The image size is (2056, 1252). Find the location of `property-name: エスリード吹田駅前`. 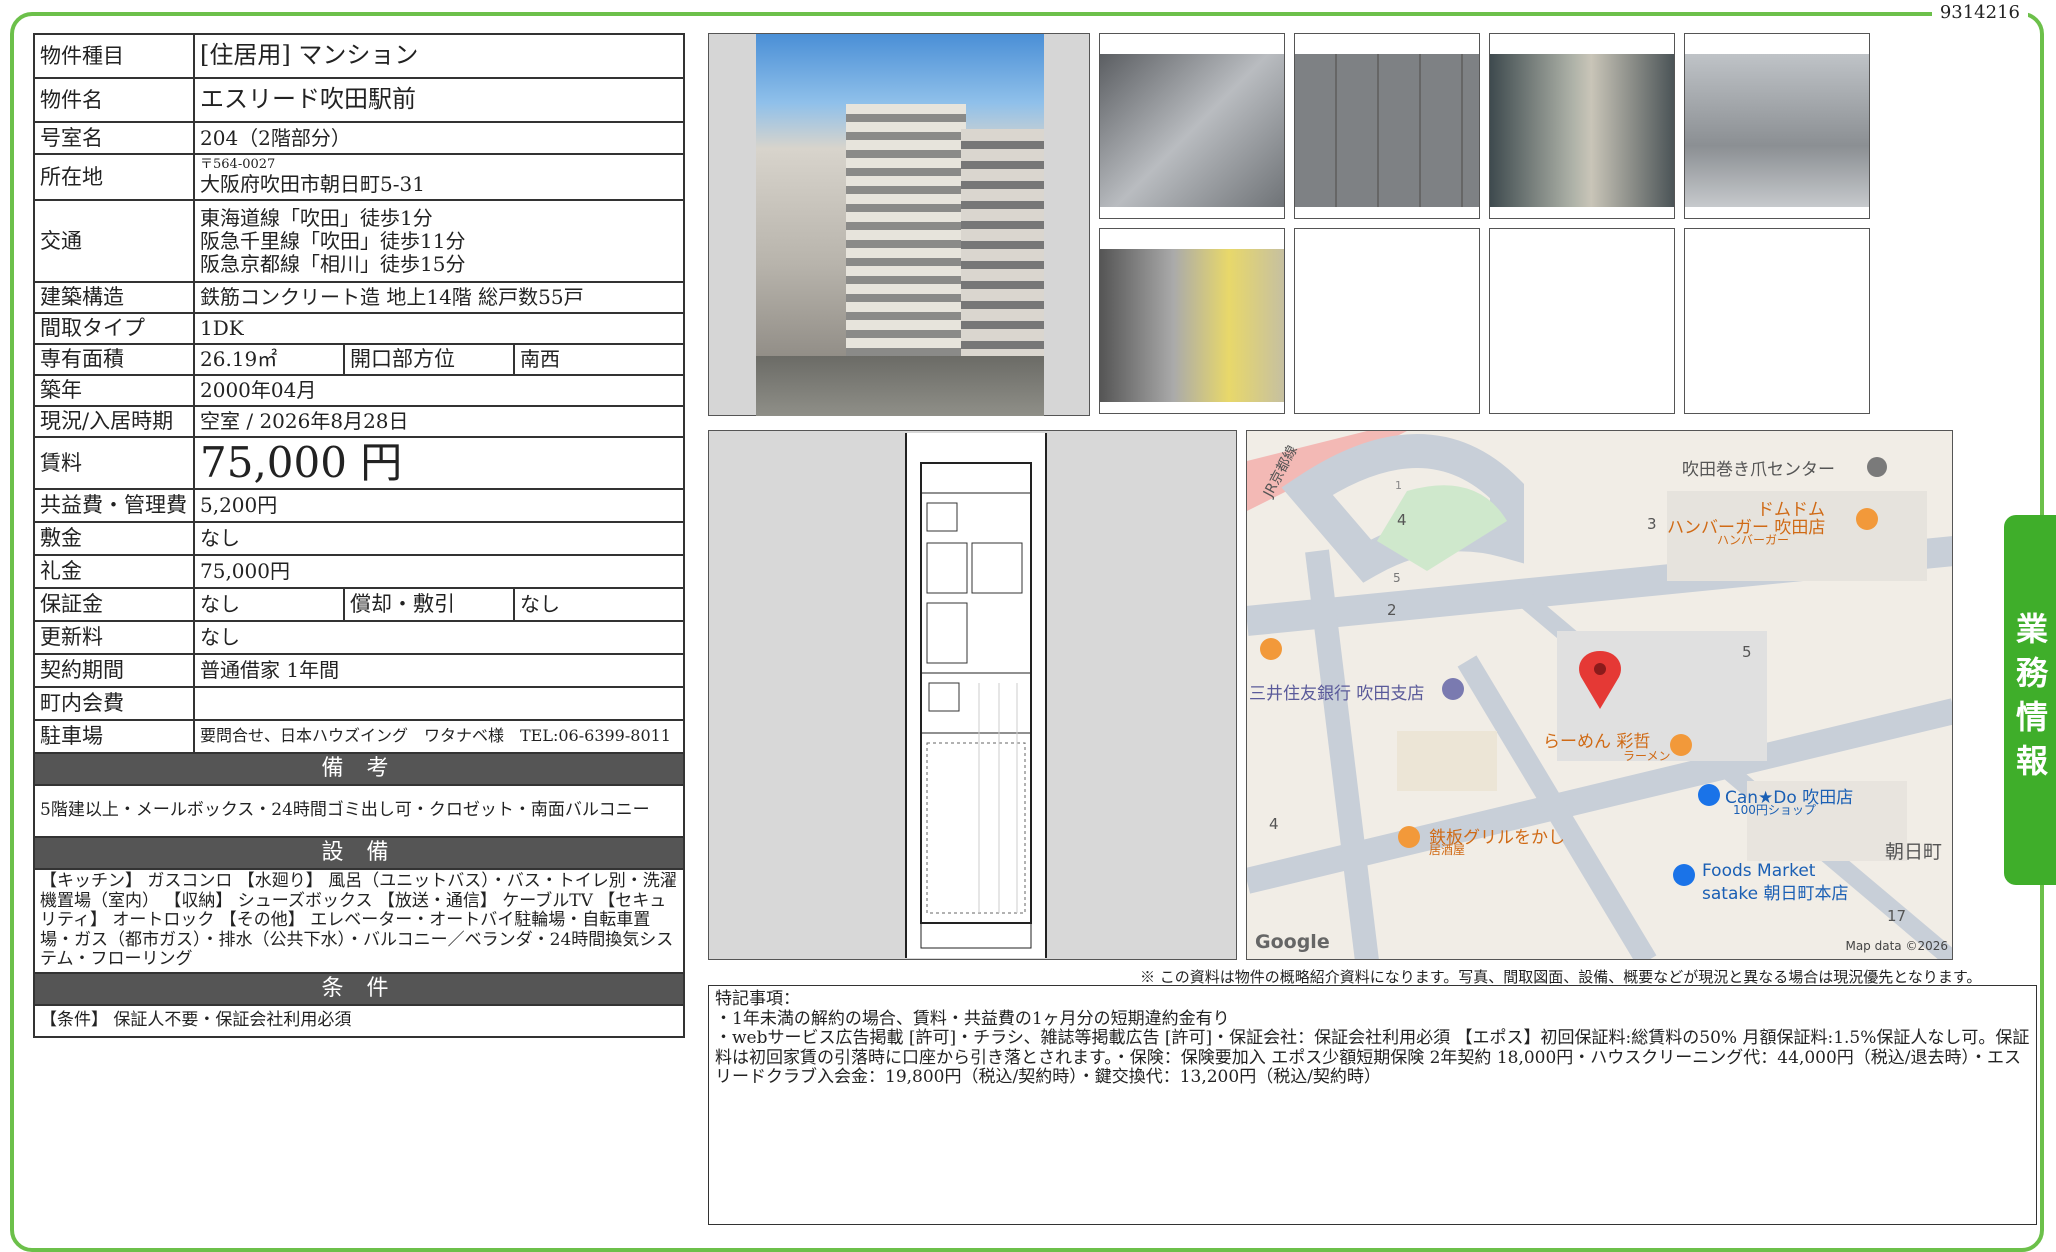

property-name: エスリード吹田駅前 is located at coordinates (439, 100).